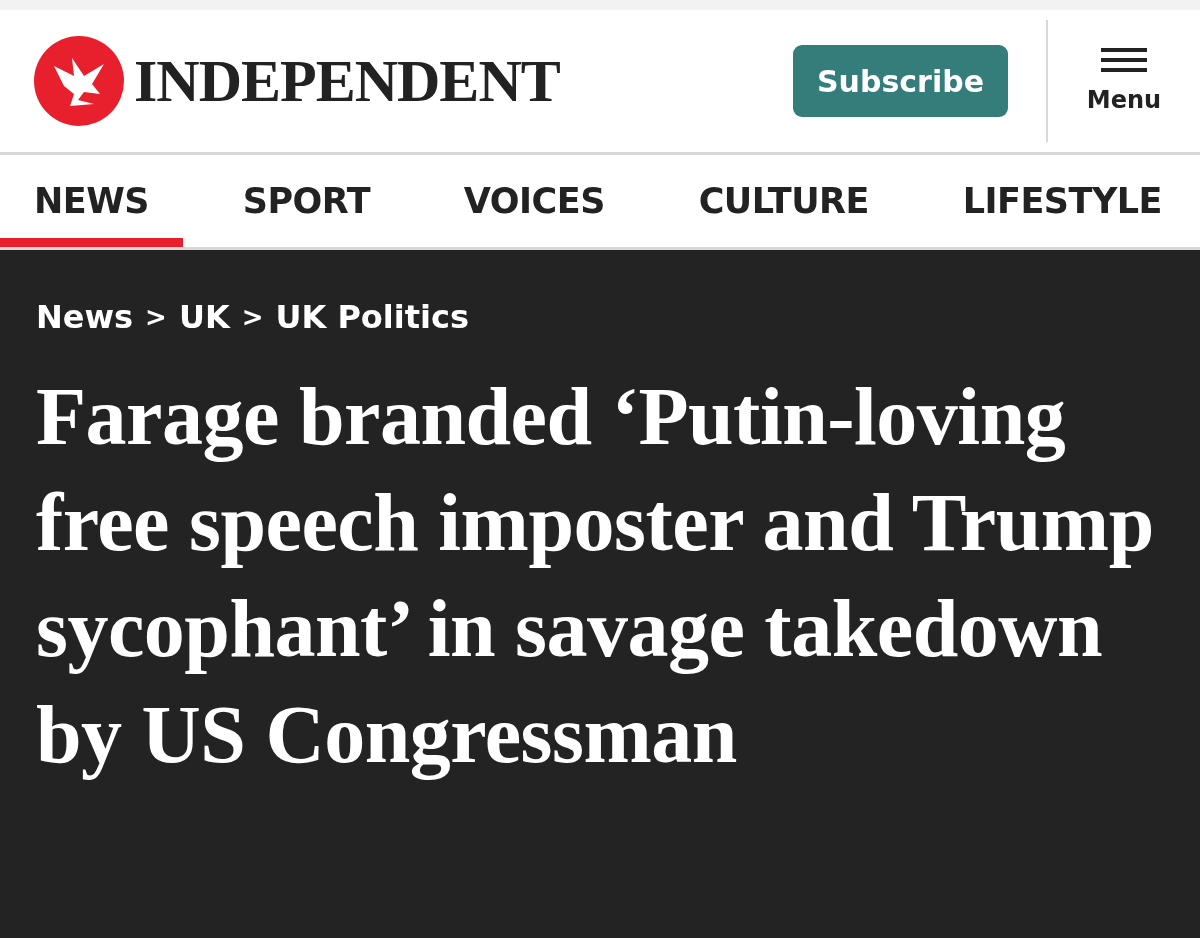 The image size is (1200, 938). I want to click on nav-tab: SPORT, so click(306, 201).